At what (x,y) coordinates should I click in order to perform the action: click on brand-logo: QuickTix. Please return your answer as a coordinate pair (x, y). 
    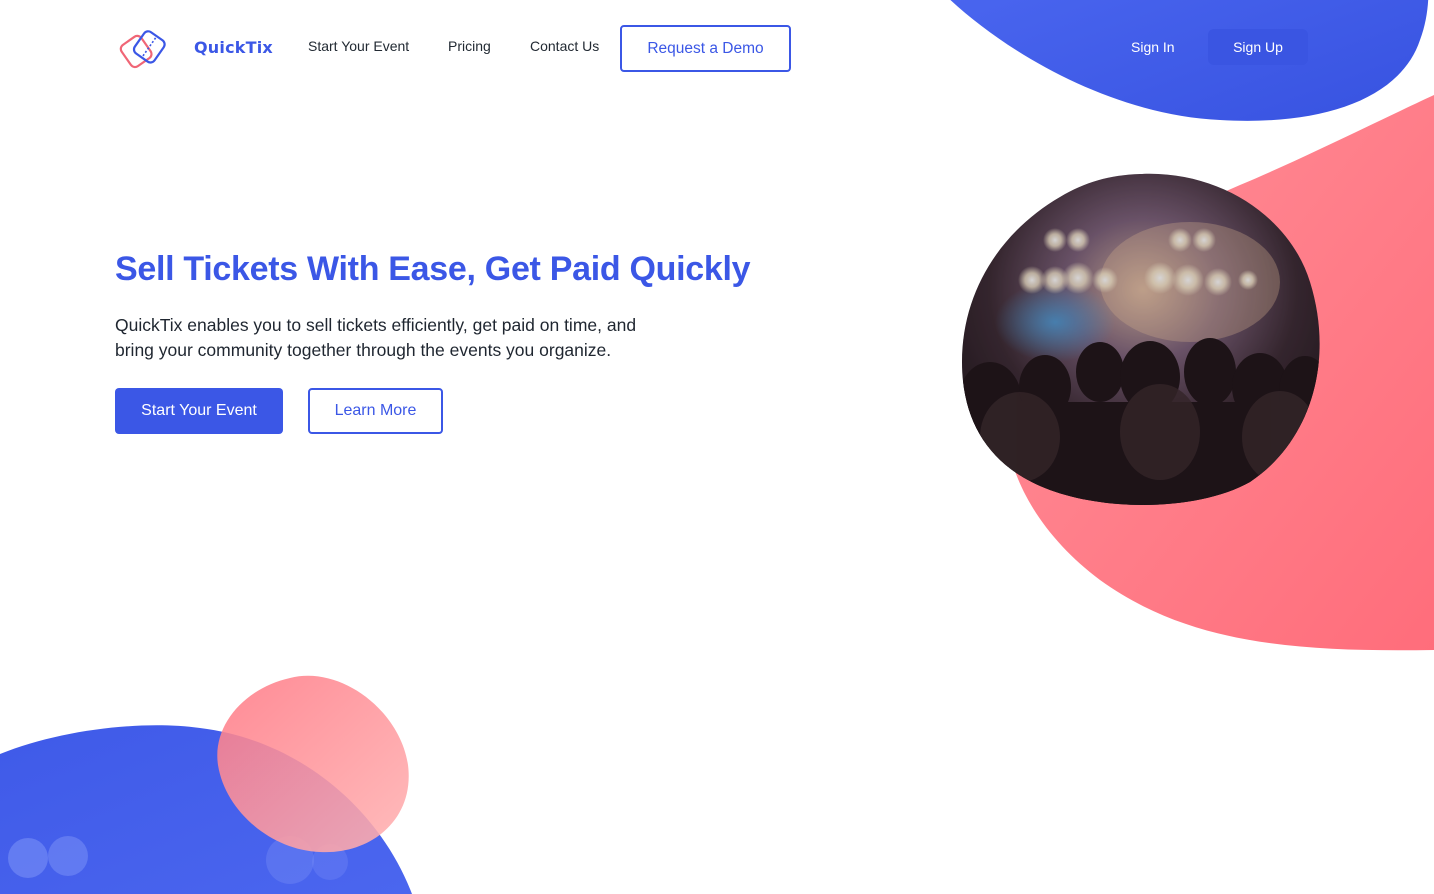
    Looking at the image, I should click on (194, 47).